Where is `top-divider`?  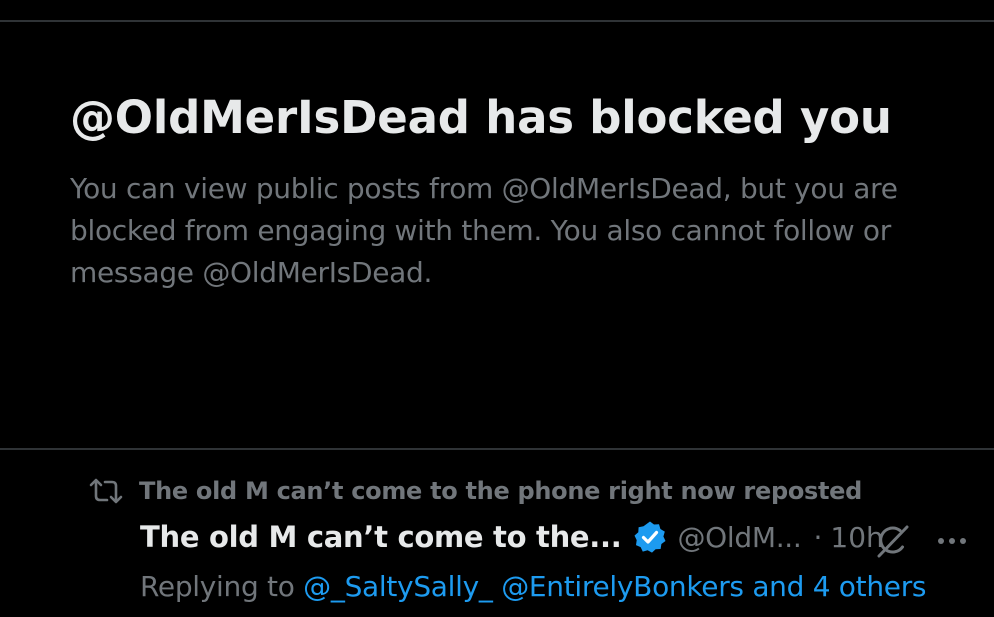
top-divider is located at coordinates (497, 21).